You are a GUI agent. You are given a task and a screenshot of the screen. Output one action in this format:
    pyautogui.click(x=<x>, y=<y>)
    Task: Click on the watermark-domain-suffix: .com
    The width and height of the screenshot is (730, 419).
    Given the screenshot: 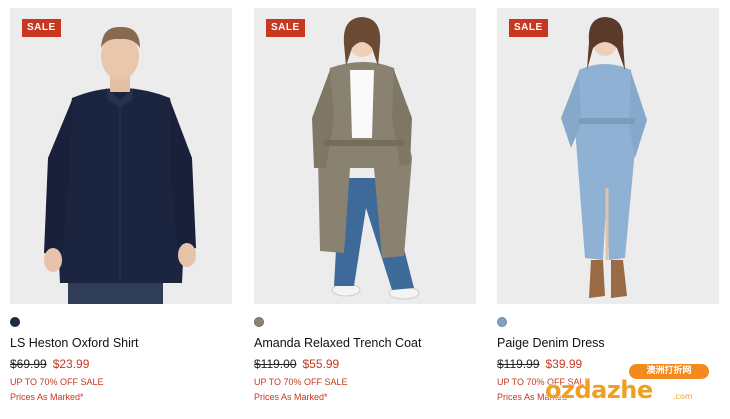 What is the action you would take?
    pyautogui.click(x=683, y=396)
    